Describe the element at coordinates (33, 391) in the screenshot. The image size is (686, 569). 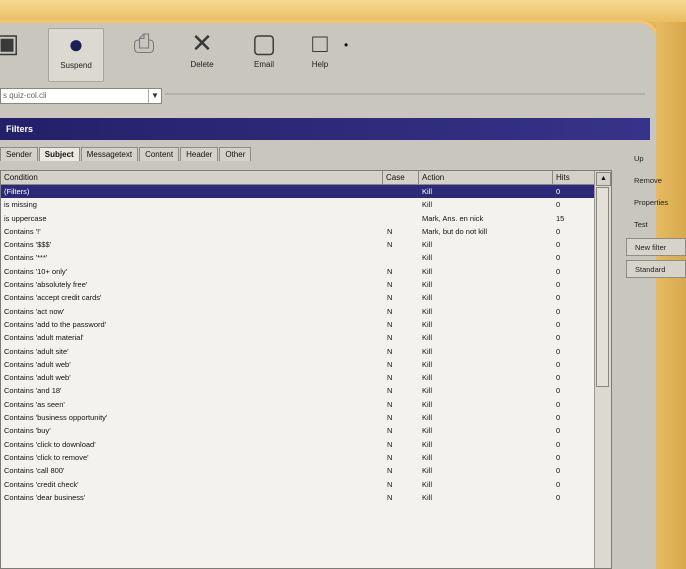
I see `condition-cell: Contains 'and 18'` at that location.